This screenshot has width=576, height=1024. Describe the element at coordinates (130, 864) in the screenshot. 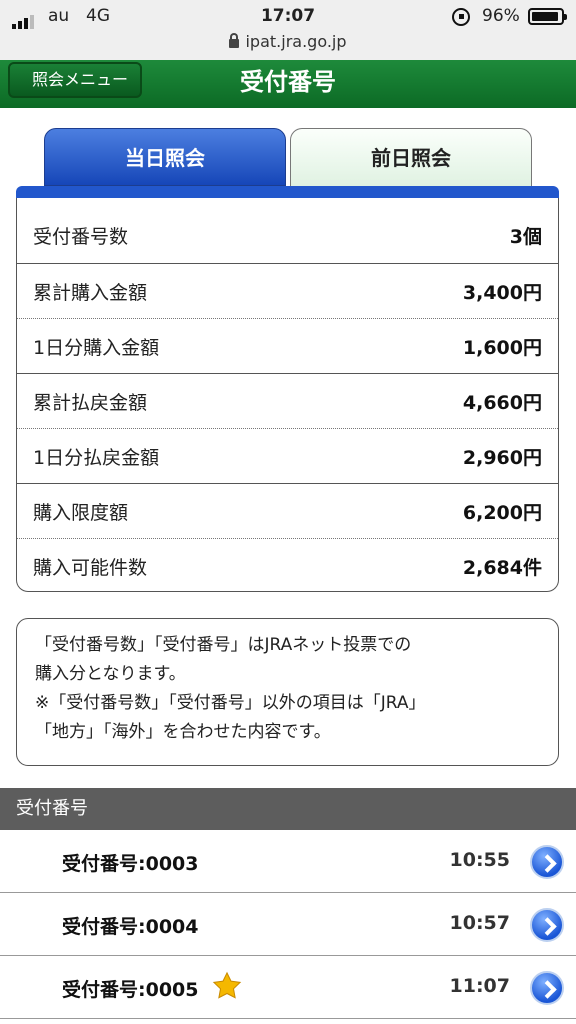

I see `receipt-number: 受付番号:0003` at that location.